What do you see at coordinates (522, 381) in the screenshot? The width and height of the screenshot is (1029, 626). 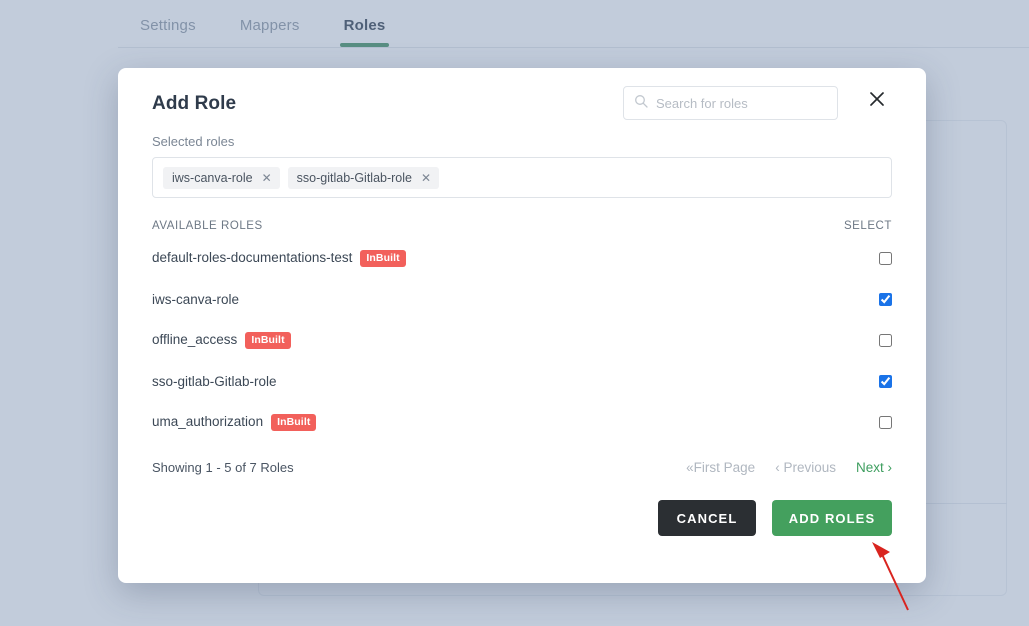 I see `table-row: sso-gitlab-Gitlab-role` at bounding box center [522, 381].